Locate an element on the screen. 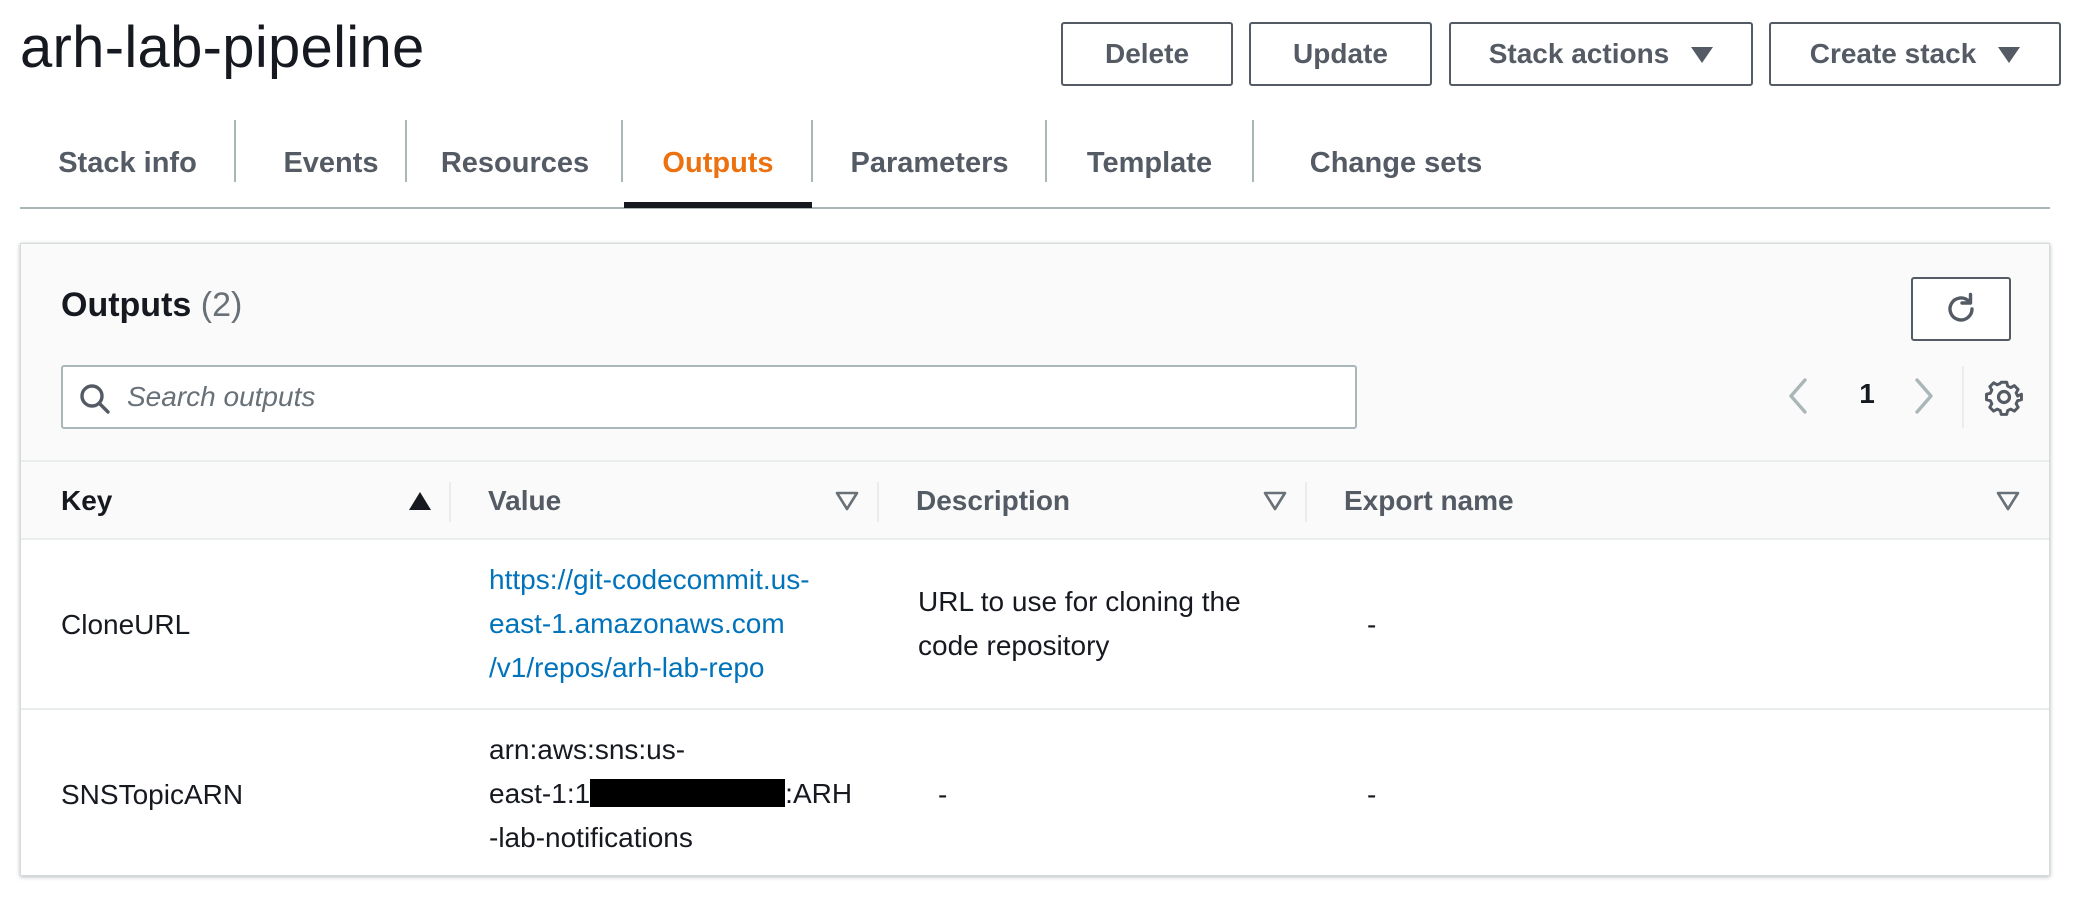 This screenshot has width=2076, height=900. refresh-icon is located at coordinates (1961, 307).